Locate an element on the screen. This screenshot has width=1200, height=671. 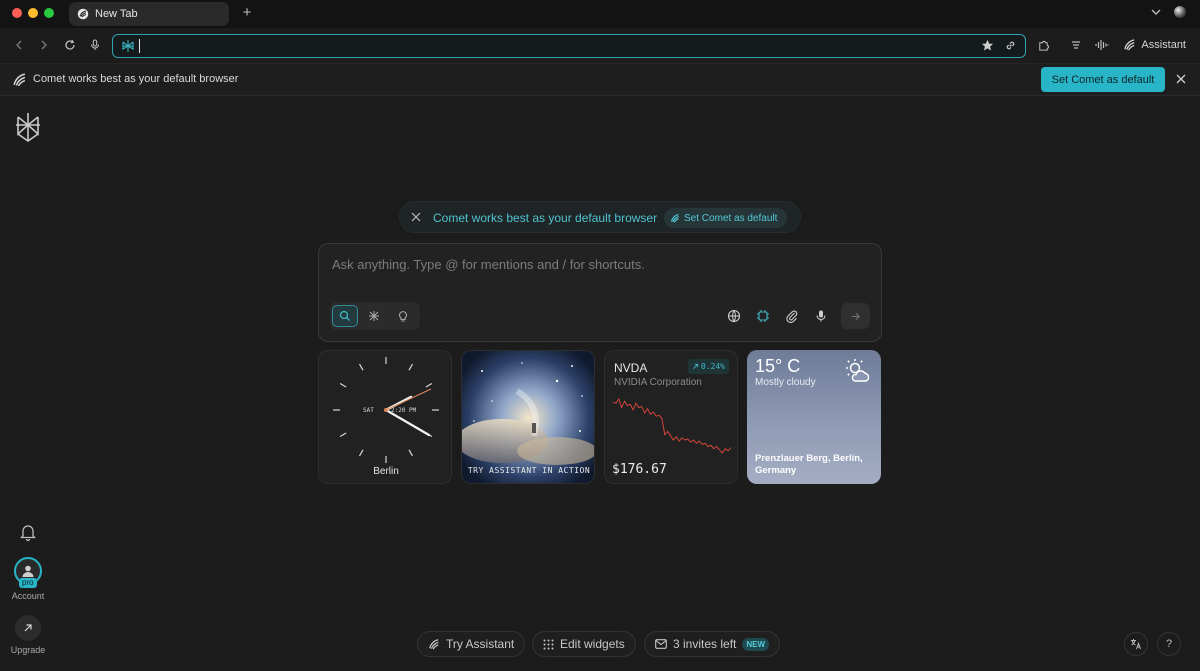
forward-button is located at coordinates (44, 45).